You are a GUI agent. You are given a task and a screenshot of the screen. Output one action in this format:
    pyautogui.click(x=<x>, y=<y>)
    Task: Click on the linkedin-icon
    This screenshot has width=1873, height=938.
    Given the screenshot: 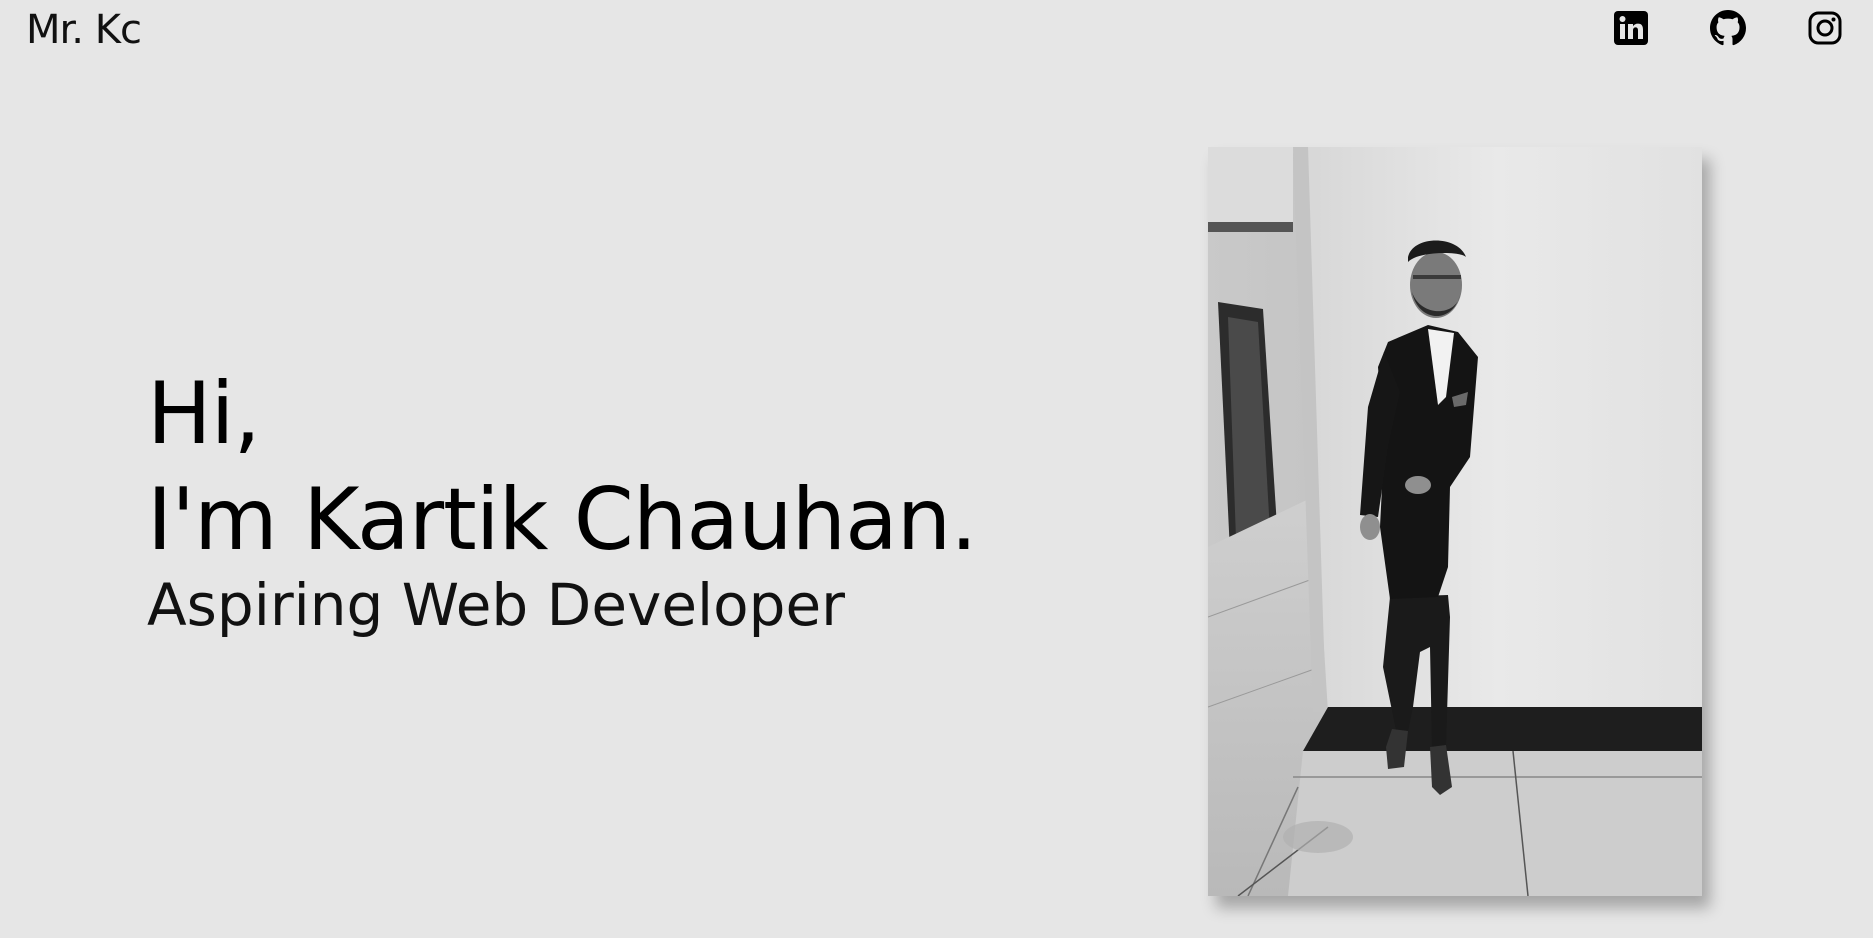 What is the action you would take?
    pyautogui.click(x=1630, y=28)
    